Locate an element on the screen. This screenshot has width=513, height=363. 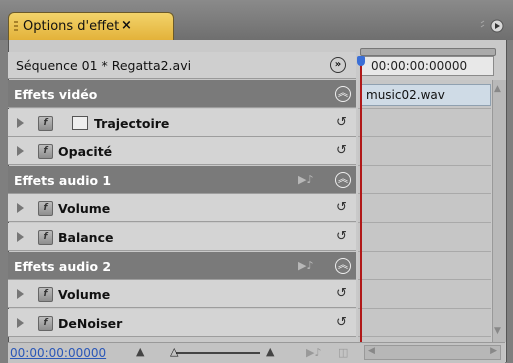
effect-label: Trajectoire is located at coordinates (132, 123).